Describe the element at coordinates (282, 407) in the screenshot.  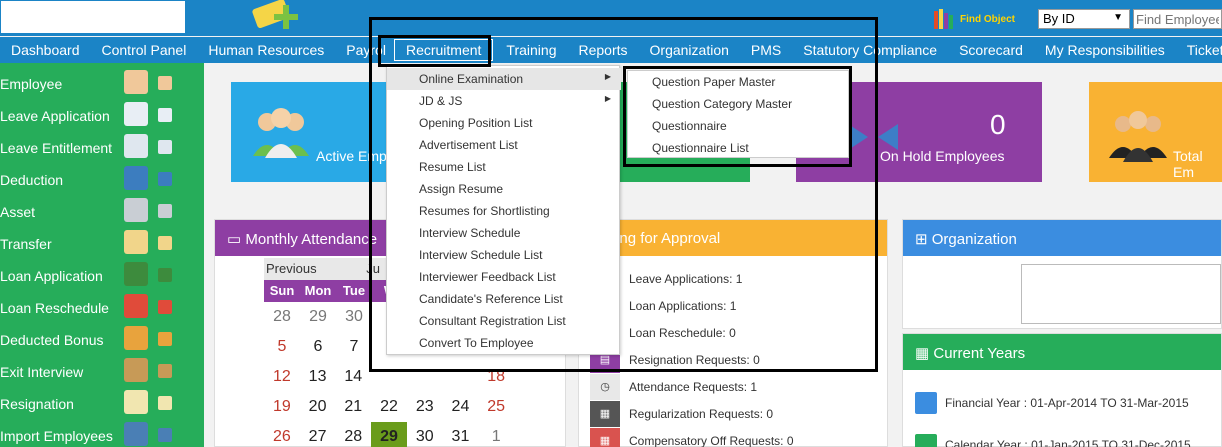
I see `calendar-day: 19` at that location.